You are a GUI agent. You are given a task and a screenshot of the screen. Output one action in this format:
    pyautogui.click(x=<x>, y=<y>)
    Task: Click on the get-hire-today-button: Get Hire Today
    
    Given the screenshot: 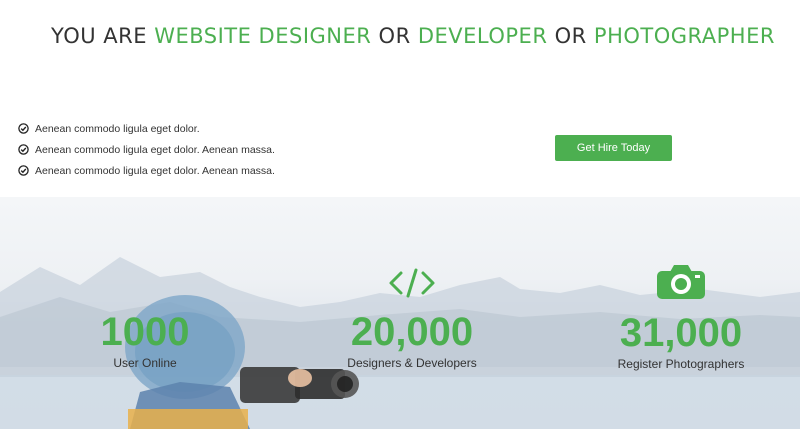 What is the action you would take?
    pyautogui.click(x=613, y=148)
    